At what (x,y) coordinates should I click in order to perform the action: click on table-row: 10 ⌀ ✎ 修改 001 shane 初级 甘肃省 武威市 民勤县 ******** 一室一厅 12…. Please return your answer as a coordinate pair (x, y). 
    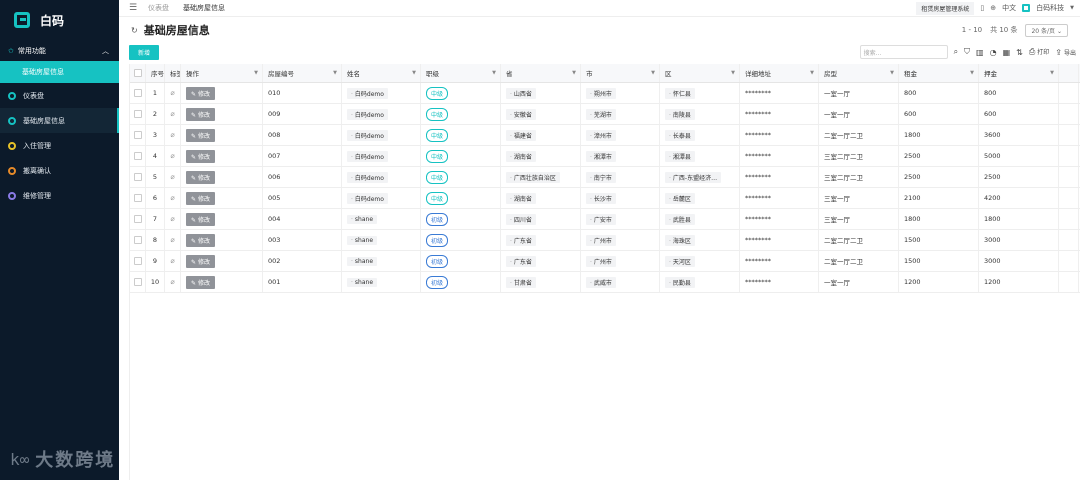
    Looking at the image, I should click on (605, 282).